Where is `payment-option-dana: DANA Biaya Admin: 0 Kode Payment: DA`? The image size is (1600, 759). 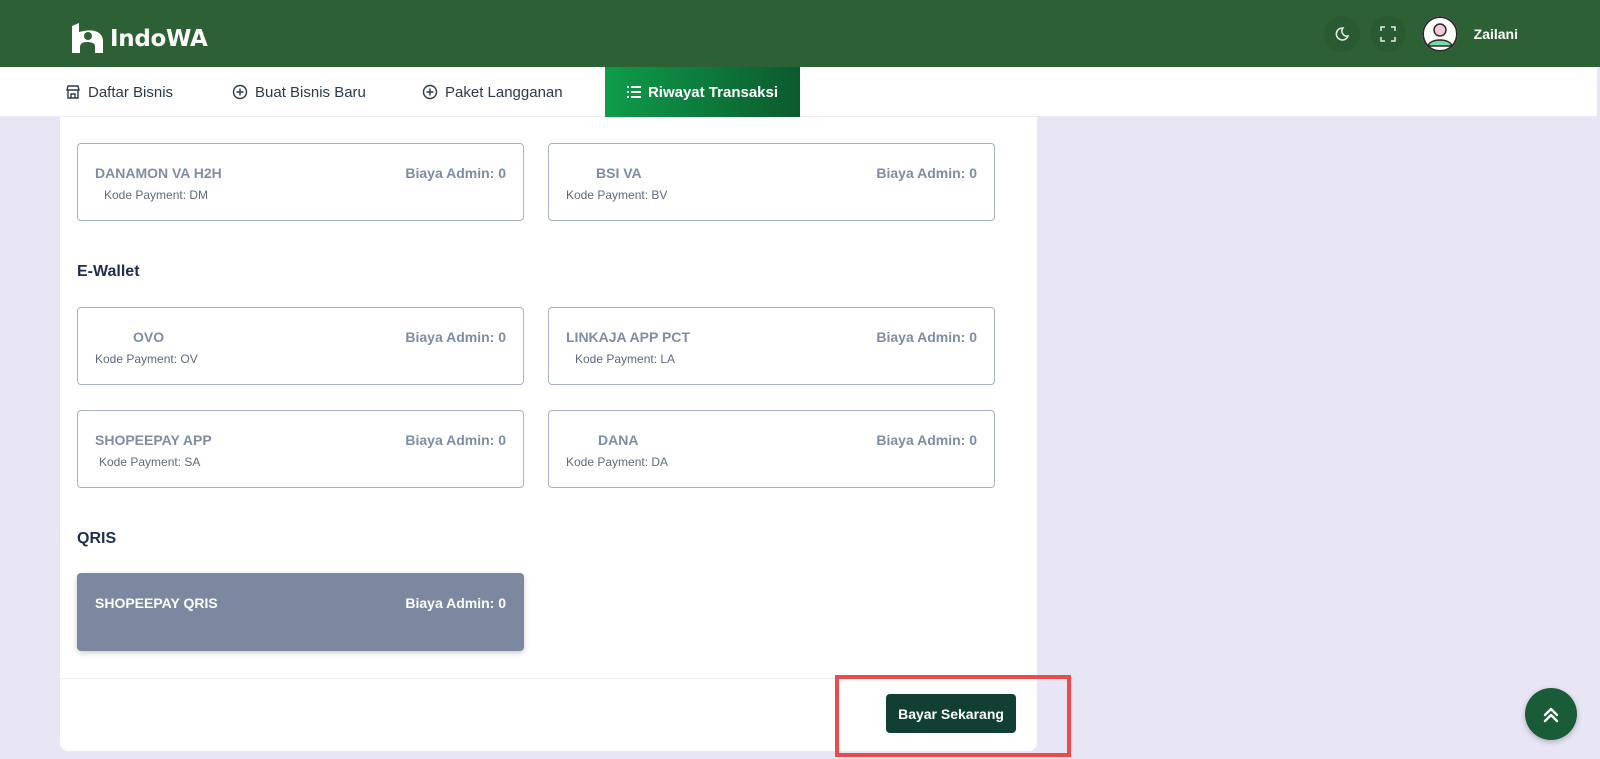 payment-option-dana: DANA Biaya Admin: 0 Kode Payment: DA is located at coordinates (771, 449).